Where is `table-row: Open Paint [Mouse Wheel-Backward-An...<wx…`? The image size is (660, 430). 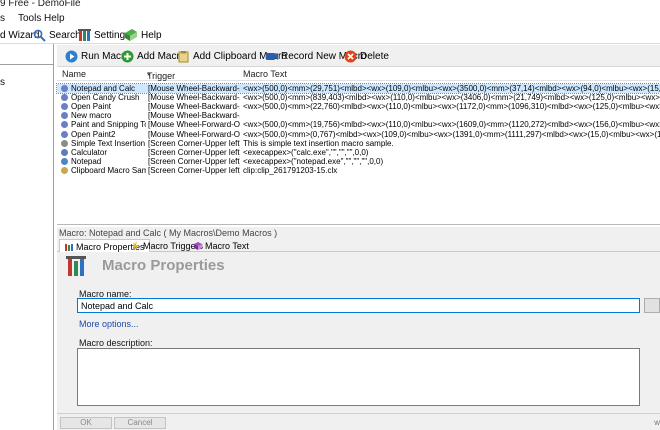 table-row: Open Paint [Mouse Wheel-Backward-An...<wx… is located at coordinates (358, 106).